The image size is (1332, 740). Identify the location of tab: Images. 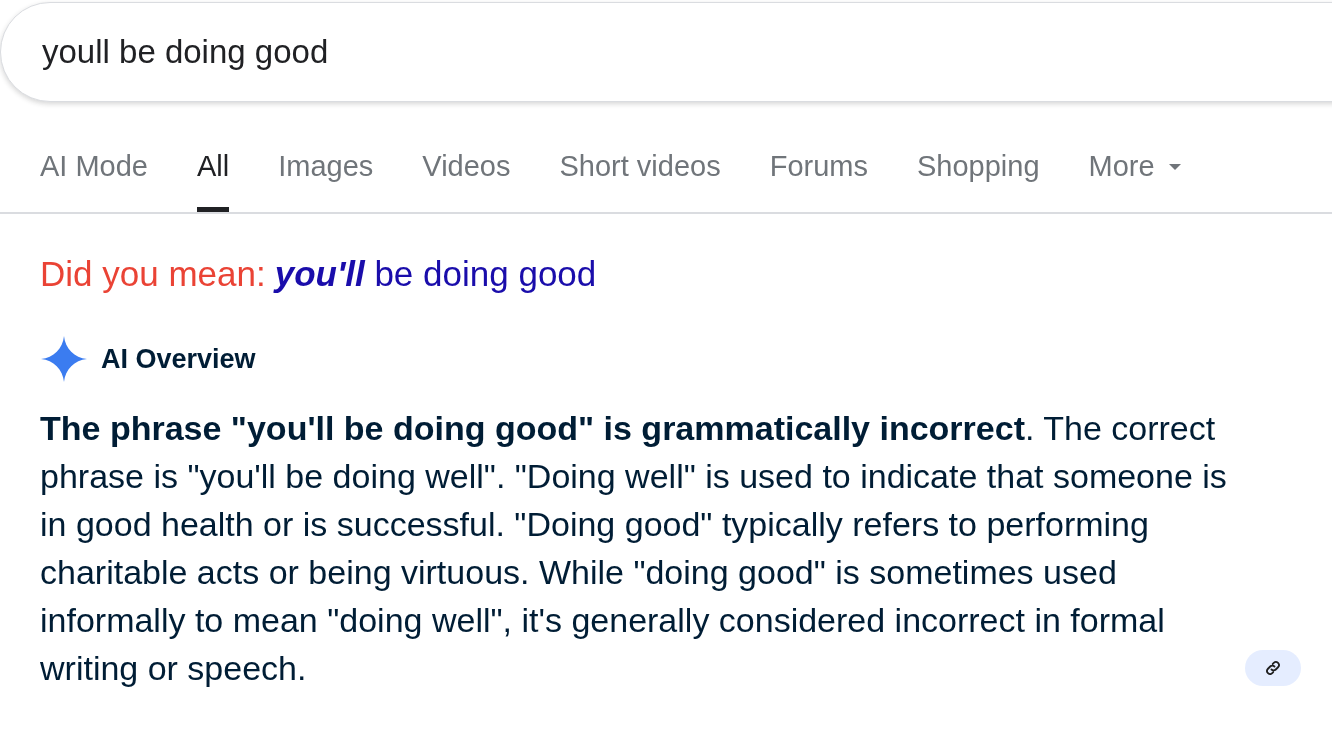
(326, 176).